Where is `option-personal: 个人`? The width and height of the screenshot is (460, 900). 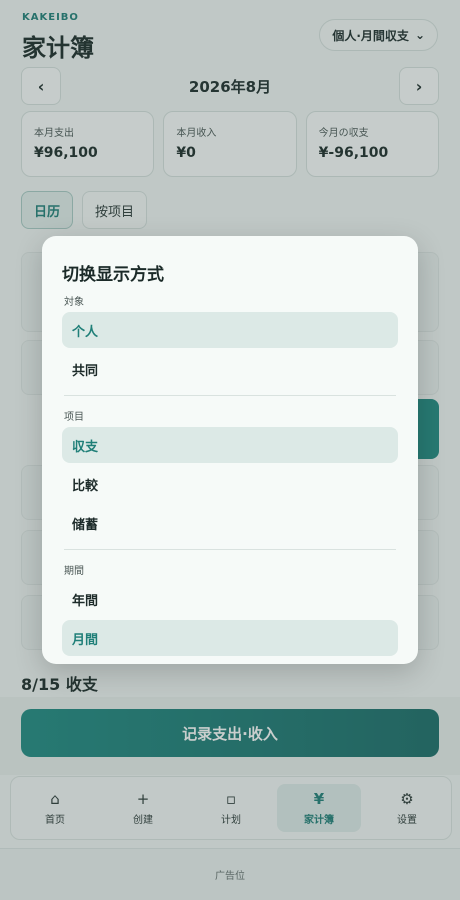
option-personal: 个人 is located at coordinates (230, 330).